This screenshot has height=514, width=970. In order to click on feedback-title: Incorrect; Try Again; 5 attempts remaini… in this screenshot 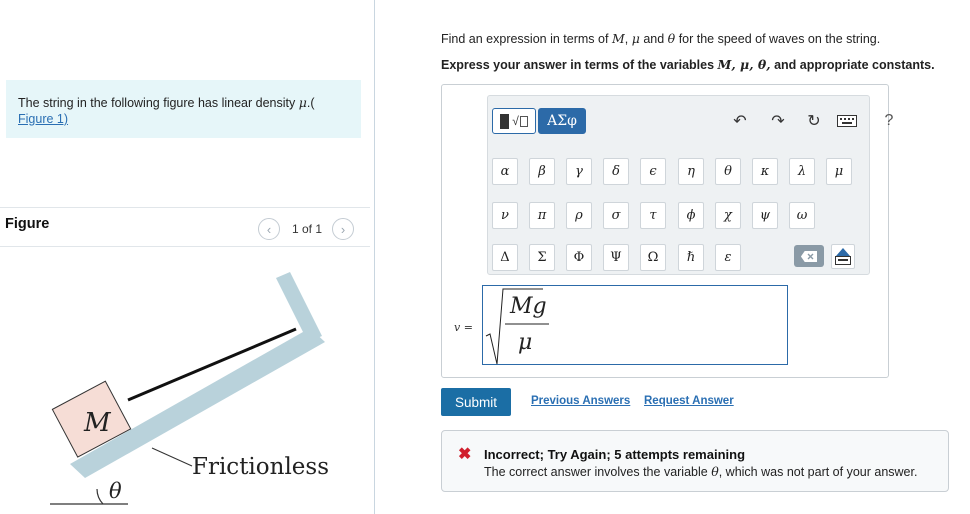, I will do `click(615, 454)`.